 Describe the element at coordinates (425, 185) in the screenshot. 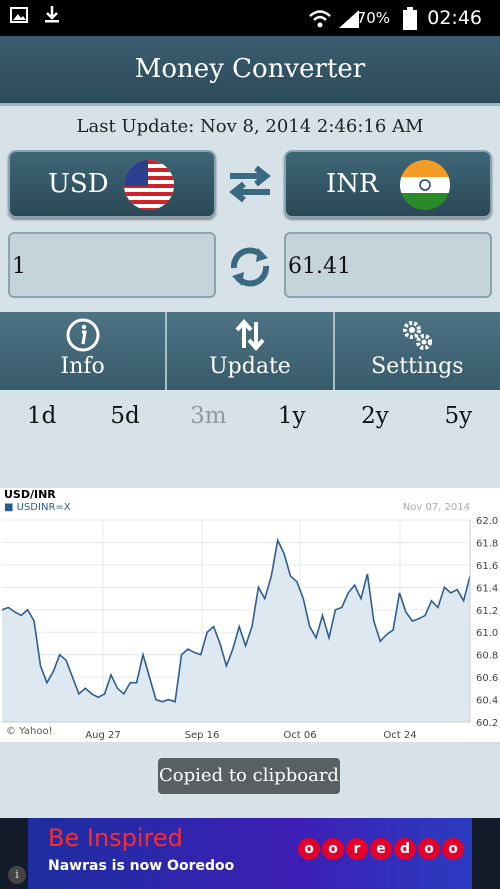

I see `india-flag-icon` at that location.